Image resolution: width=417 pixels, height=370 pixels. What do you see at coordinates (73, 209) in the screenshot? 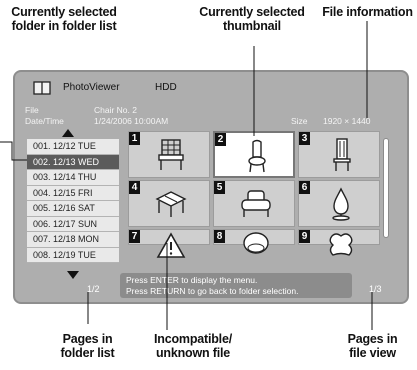
I see `folder-item: 005. 12/16 SAT` at bounding box center [73, 209].